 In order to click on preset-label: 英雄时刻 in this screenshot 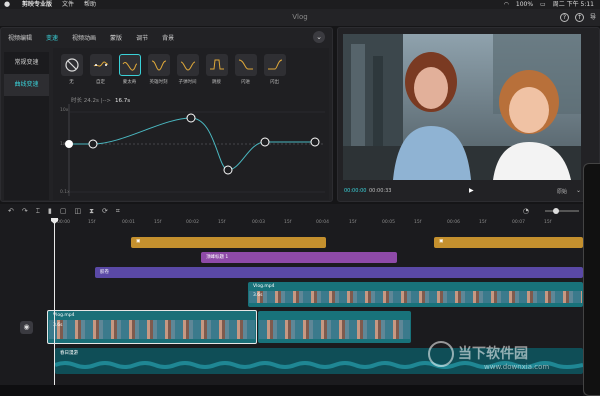, I will do `click(158, 82)`.